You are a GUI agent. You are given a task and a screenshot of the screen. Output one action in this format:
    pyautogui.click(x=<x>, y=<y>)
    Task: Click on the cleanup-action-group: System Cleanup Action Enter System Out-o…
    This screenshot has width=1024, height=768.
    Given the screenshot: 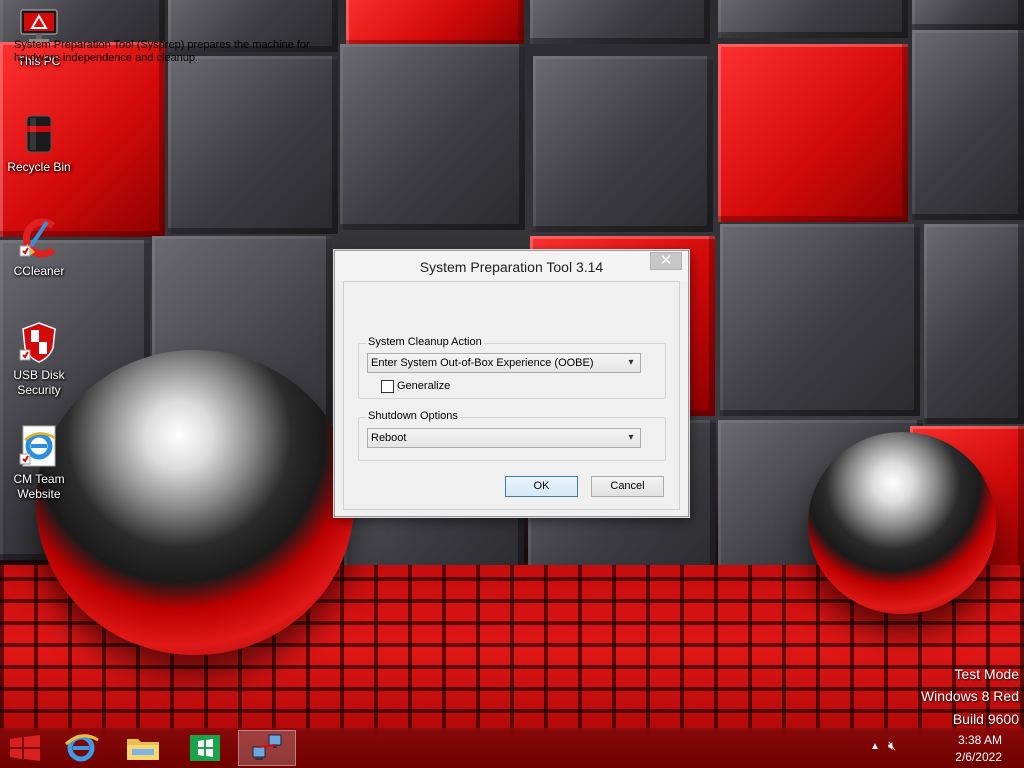 What is the action you would take?
    pyautogui.click(x=512, y=367)
    